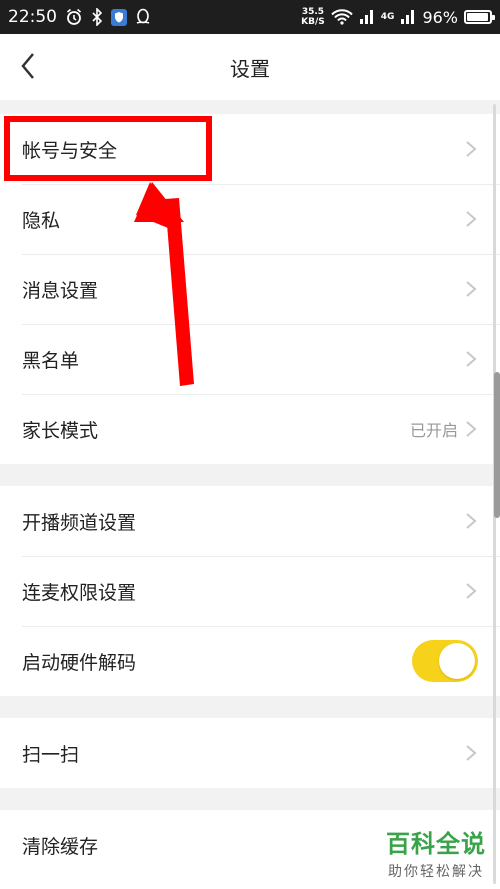 This screenshot has width=500, height=889. I want to click on parental-mode-status: 已开启, so click(433, 430).